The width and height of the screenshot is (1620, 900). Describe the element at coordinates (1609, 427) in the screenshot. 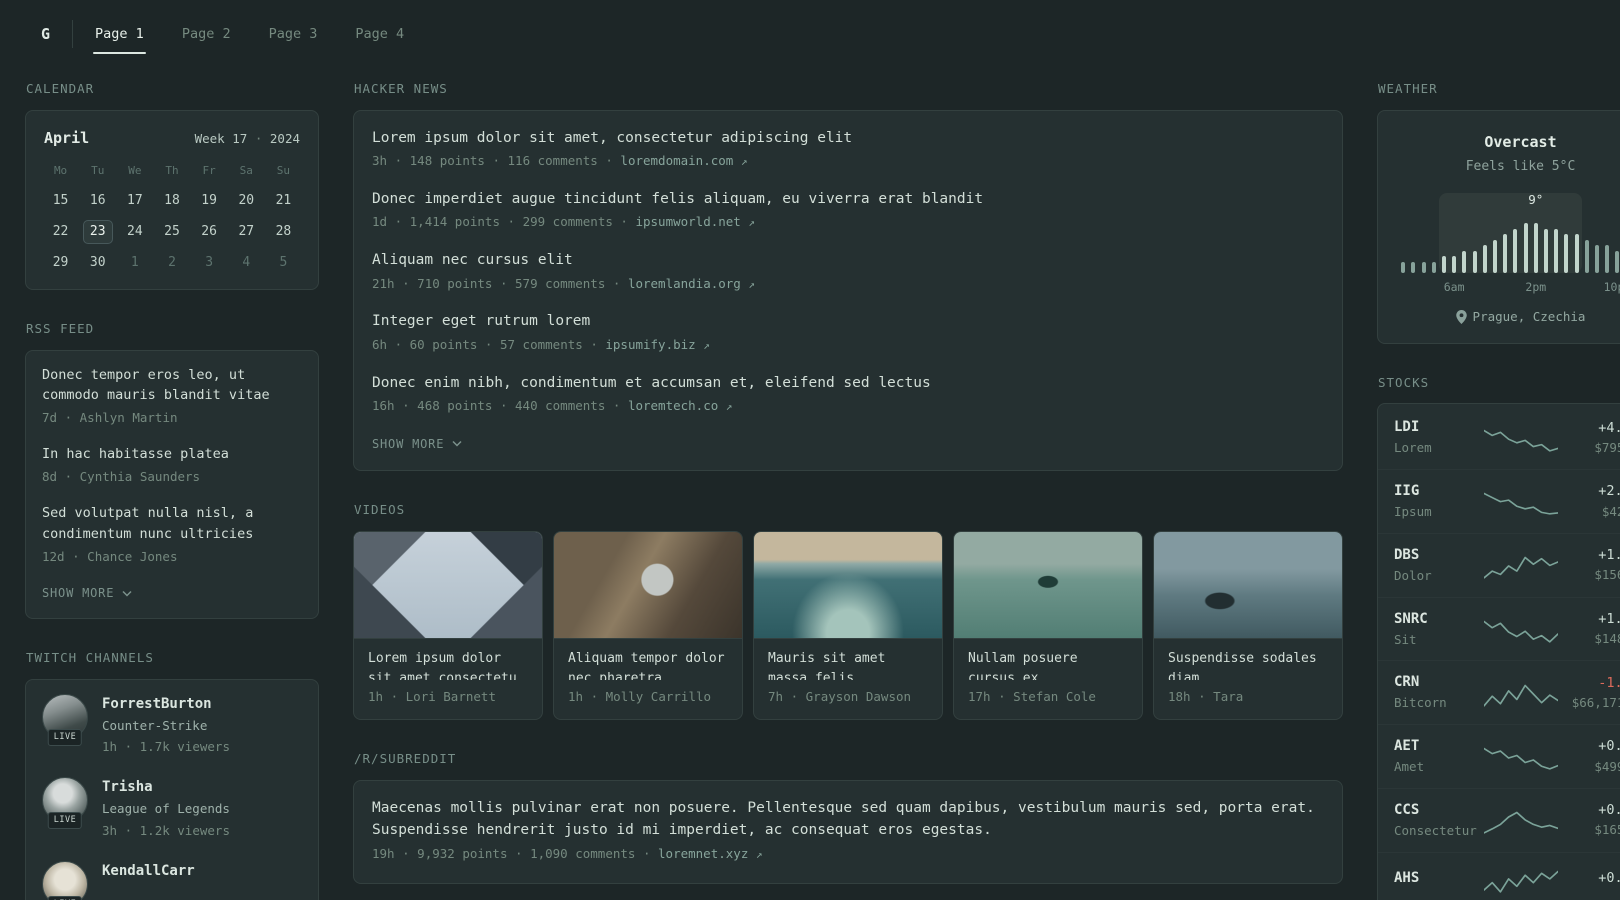

I see `stock-change: +4.35%` at that location.